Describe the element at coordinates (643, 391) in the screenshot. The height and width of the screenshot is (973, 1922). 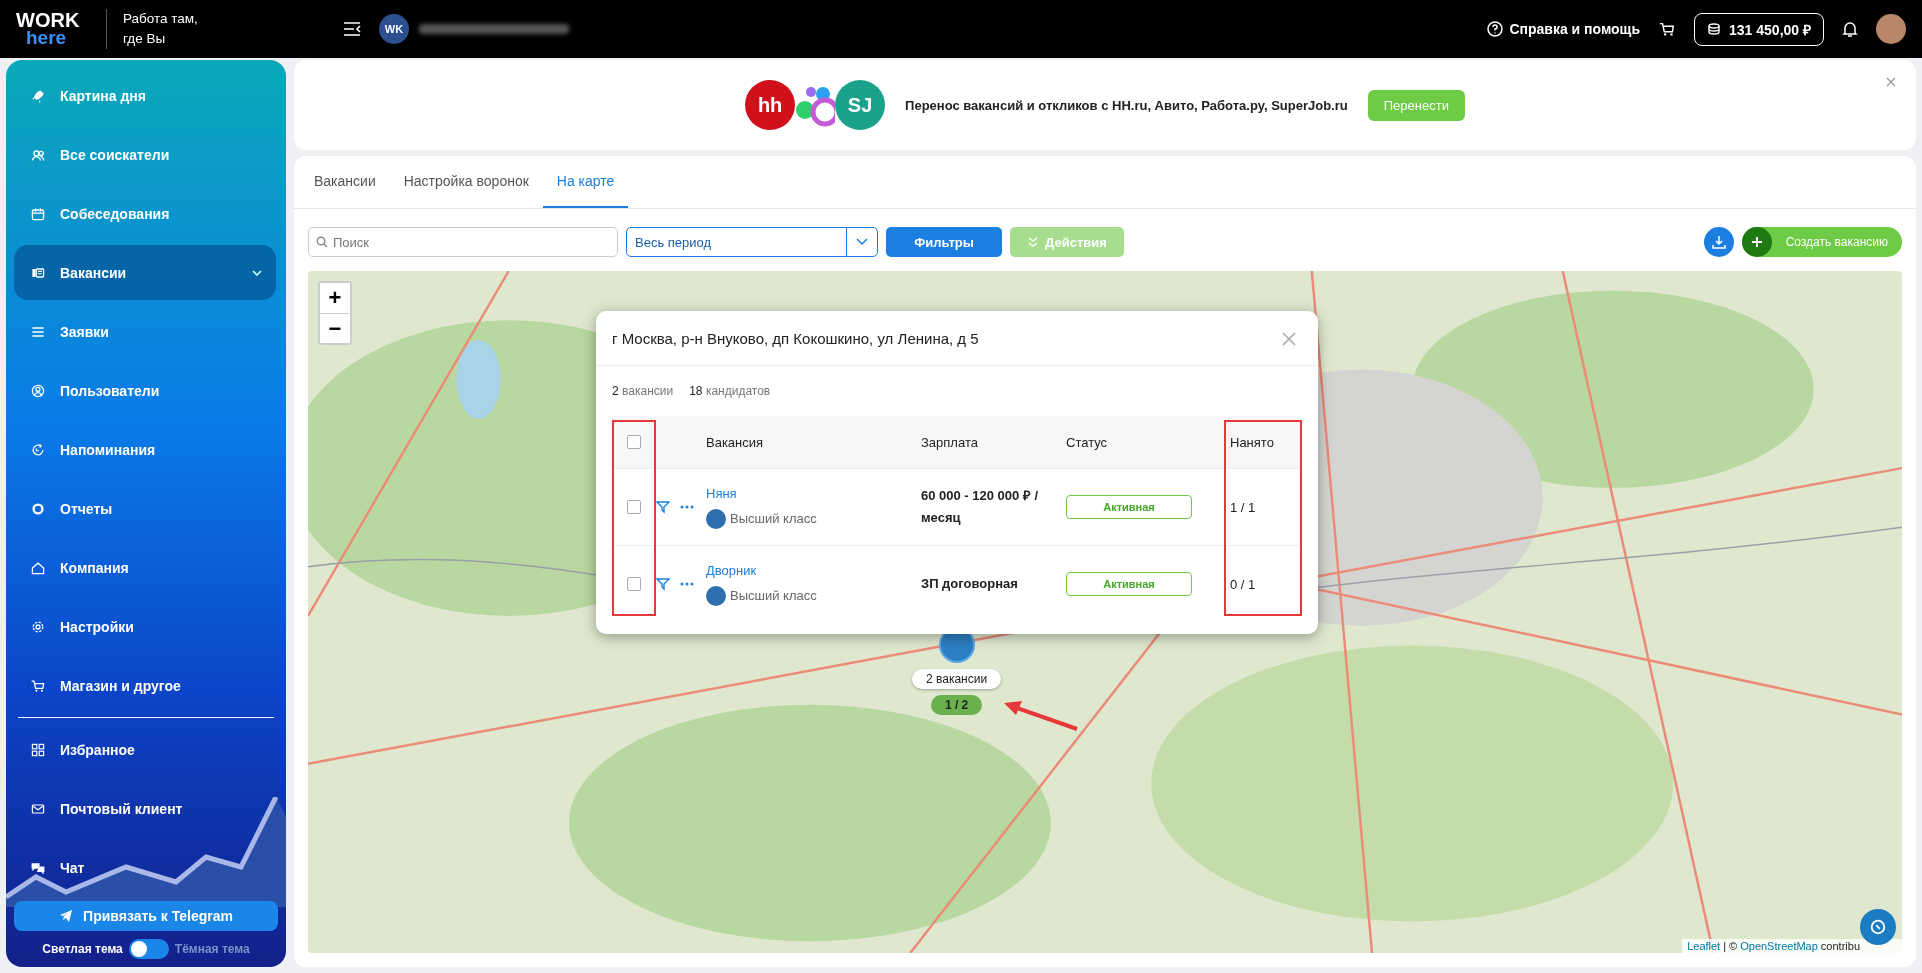
I see `stat-text: 2 вакансии` at that location.